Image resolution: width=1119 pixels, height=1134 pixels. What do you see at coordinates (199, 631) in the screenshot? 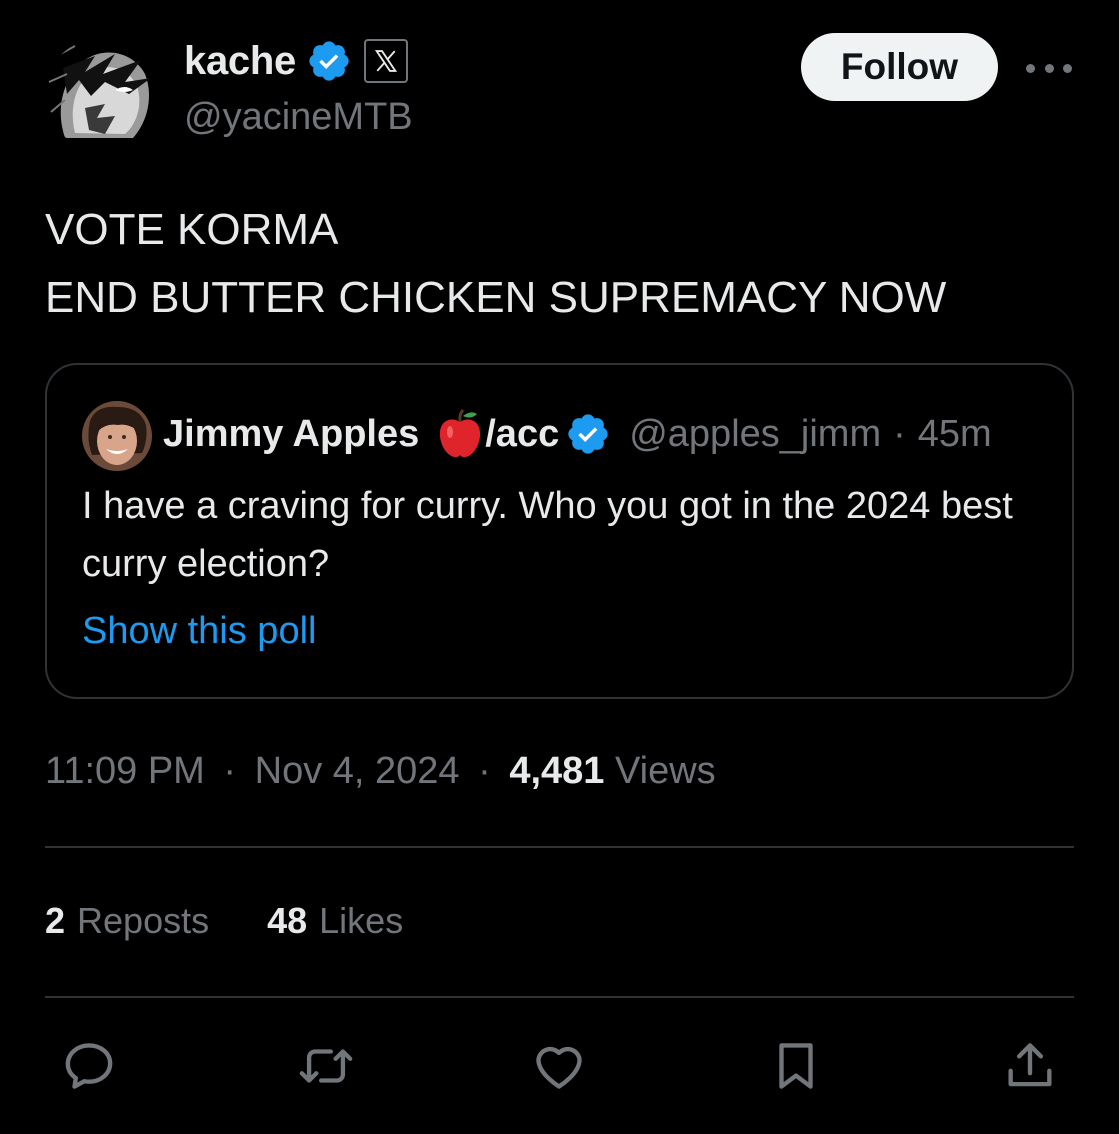
I see `show-poll-link: Show this poll` at bounding box center [199, 631].